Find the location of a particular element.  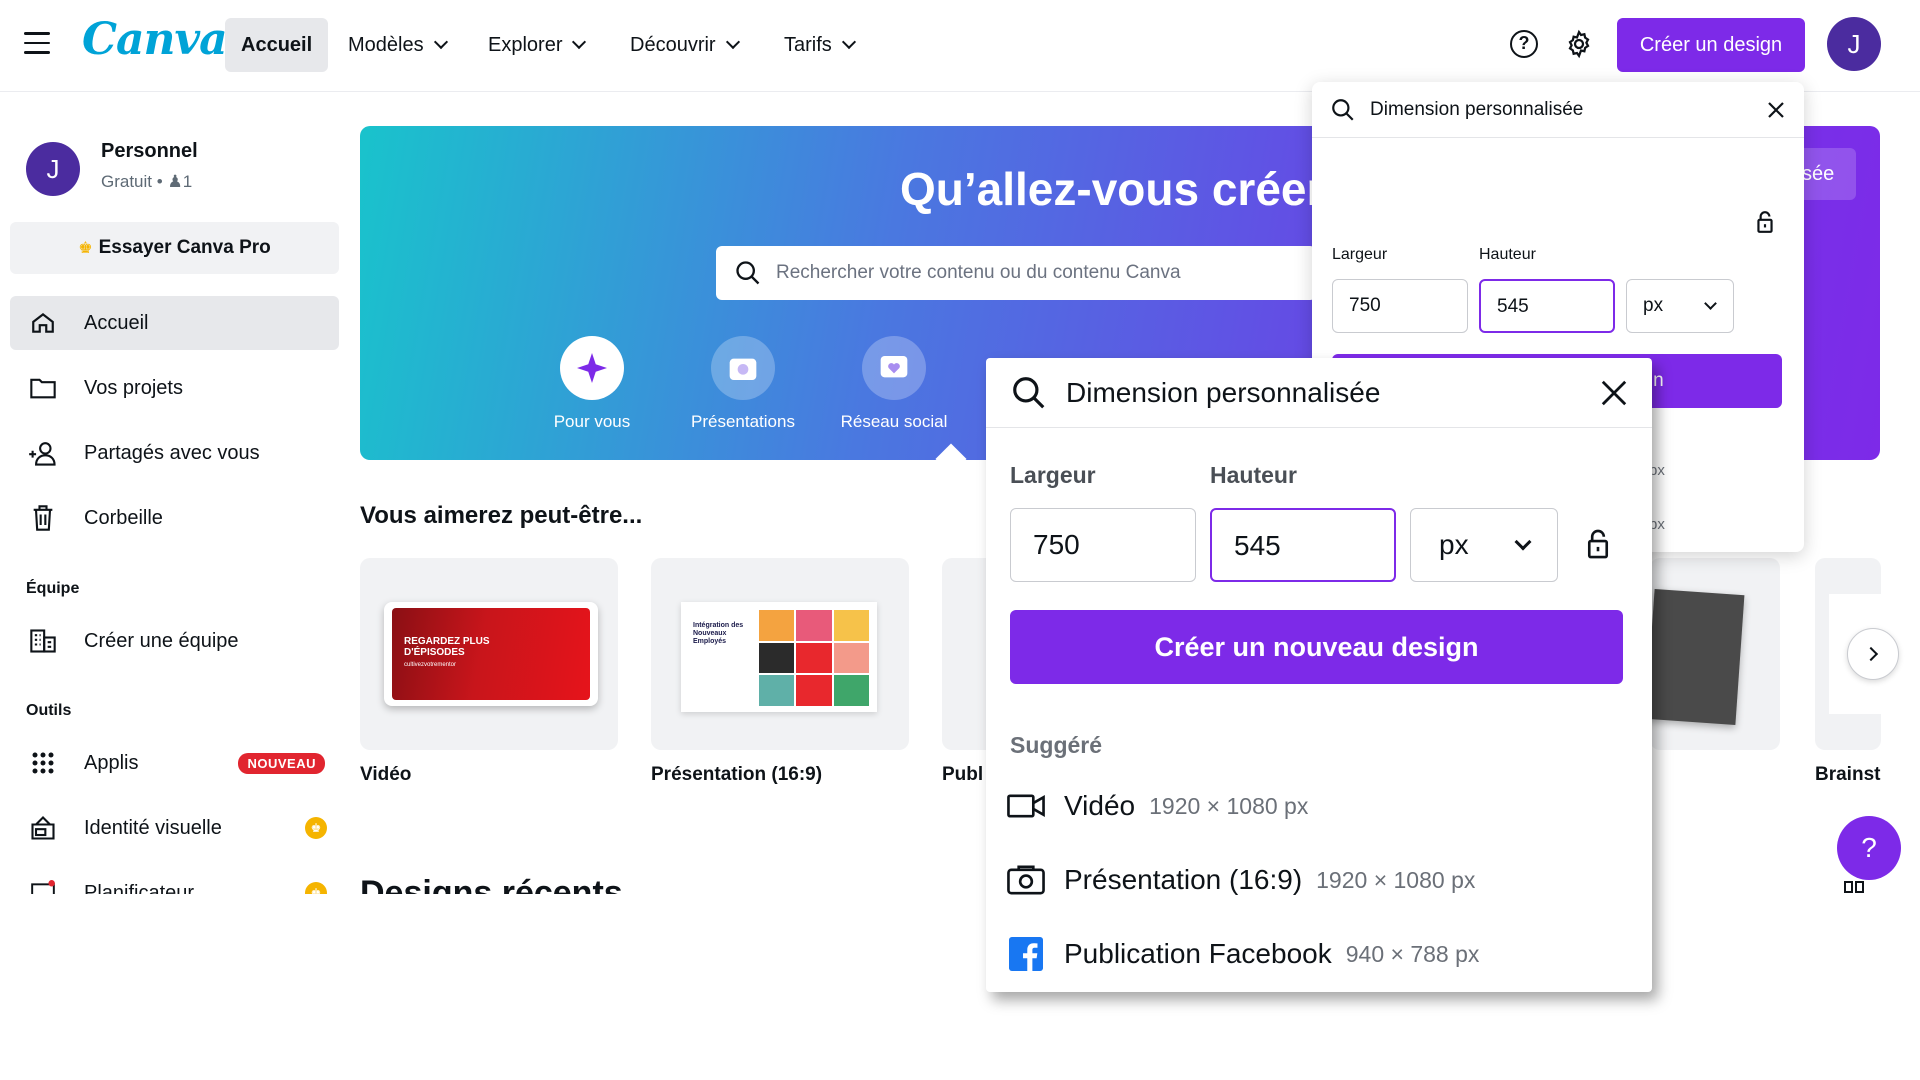

grid-view-icon is located at coordinates (1854, 886).